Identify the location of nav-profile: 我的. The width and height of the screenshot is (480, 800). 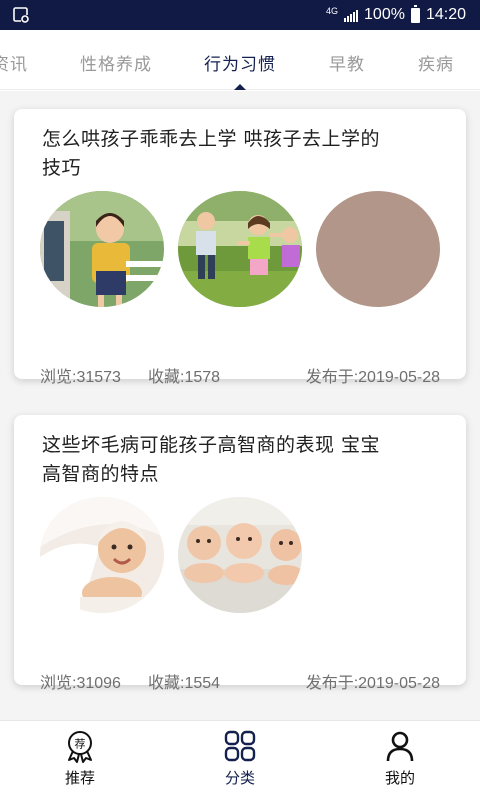
(400, 762).